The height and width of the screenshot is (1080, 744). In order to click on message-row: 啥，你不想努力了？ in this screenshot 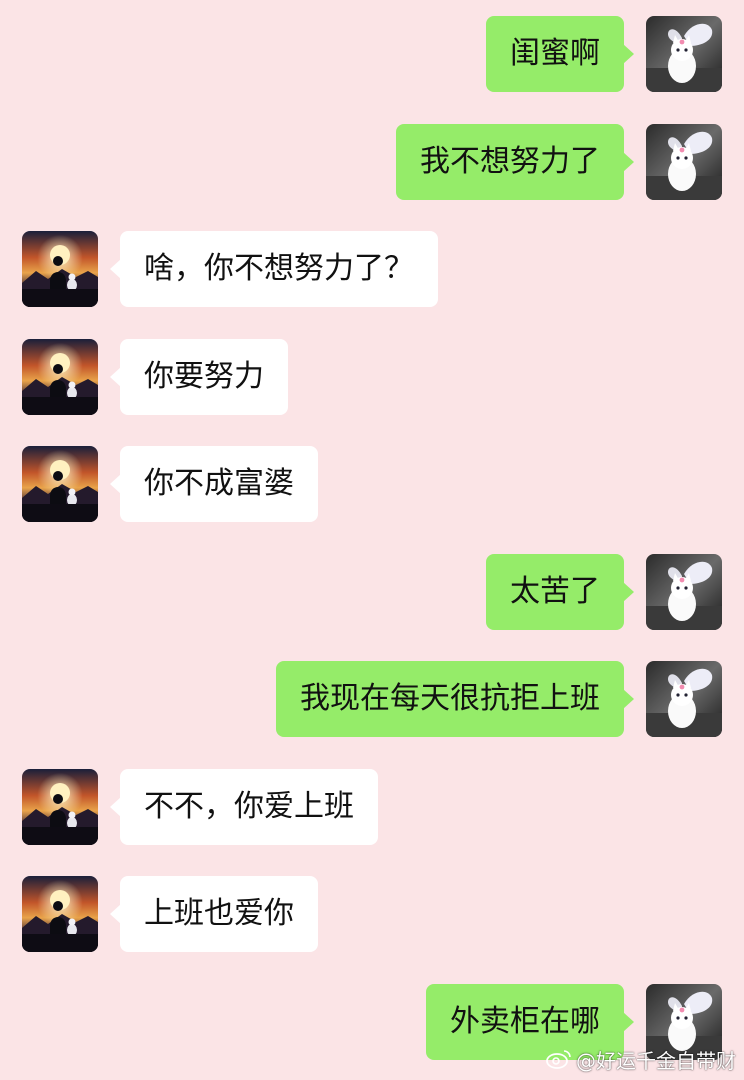, I will do `click(372, 269)`.